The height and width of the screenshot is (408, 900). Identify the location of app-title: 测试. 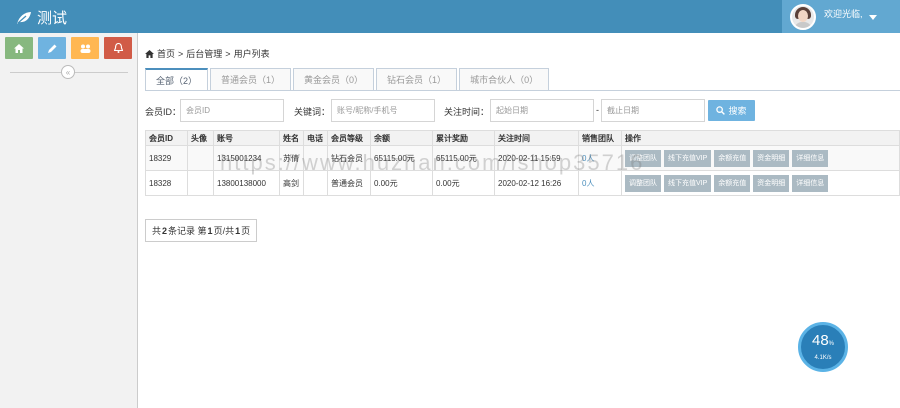
(52, 18).